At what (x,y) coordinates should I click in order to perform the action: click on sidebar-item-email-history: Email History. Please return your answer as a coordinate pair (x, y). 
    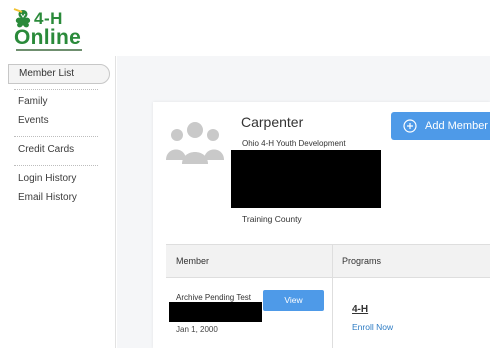
    Looking at the image, I should click on (47, 197).